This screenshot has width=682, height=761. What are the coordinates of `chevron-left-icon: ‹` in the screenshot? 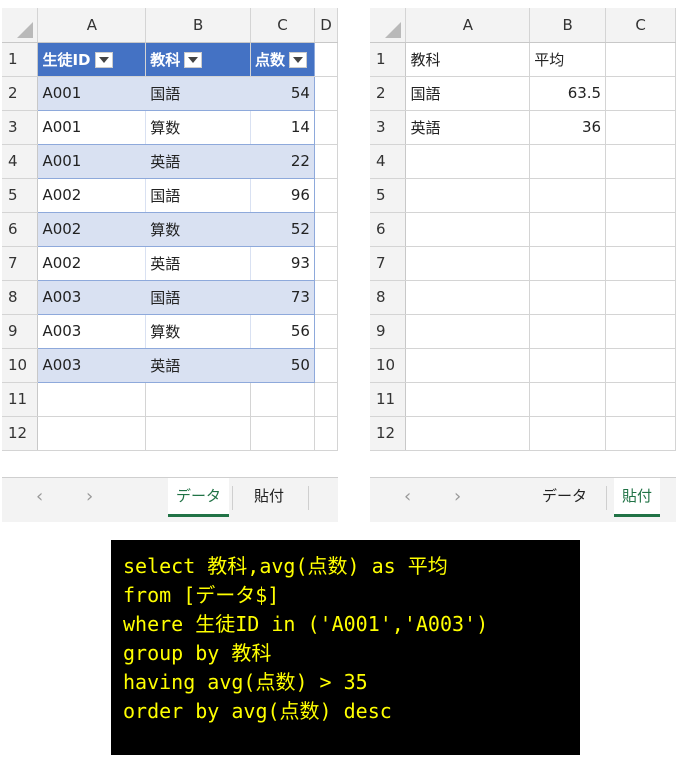 It's located at (407, 496).